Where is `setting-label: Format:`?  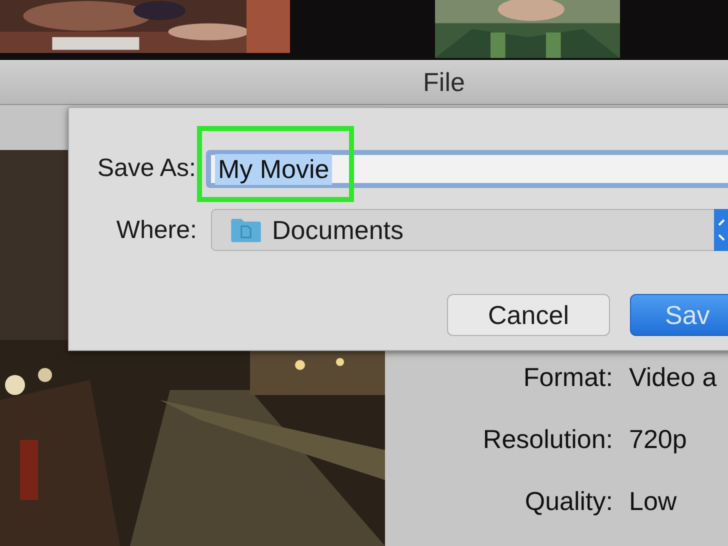 setting-label: Format: is located at coordinates (567, 377).